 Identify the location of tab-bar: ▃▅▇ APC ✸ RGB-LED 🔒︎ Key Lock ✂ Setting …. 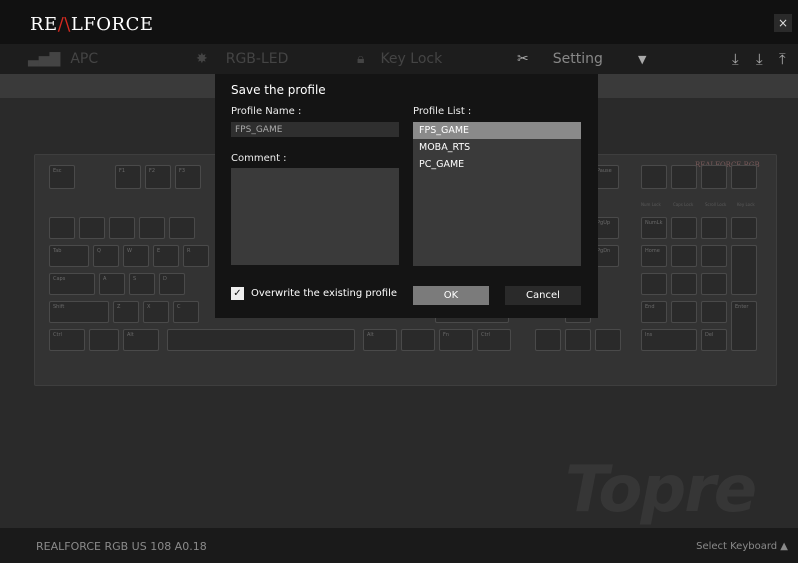
(399, 59).